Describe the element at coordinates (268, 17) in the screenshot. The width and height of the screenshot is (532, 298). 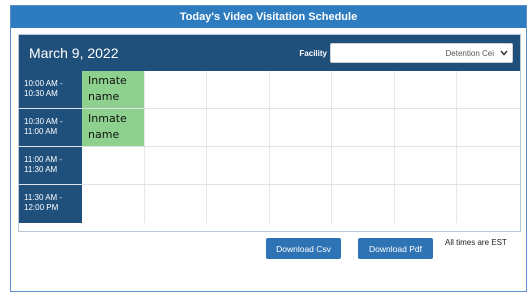
I see `window-title: Today's Video Visitation Schedule` at that location.